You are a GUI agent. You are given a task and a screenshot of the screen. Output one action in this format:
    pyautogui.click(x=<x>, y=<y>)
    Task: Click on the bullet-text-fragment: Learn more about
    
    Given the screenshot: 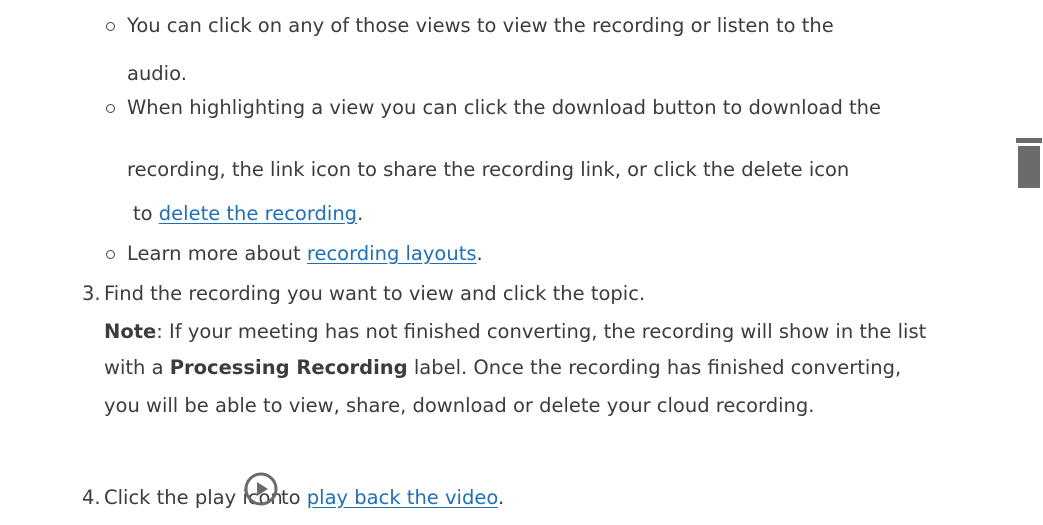 What is the action you would take?
    pyautogui.click(x=217, y=253)
    